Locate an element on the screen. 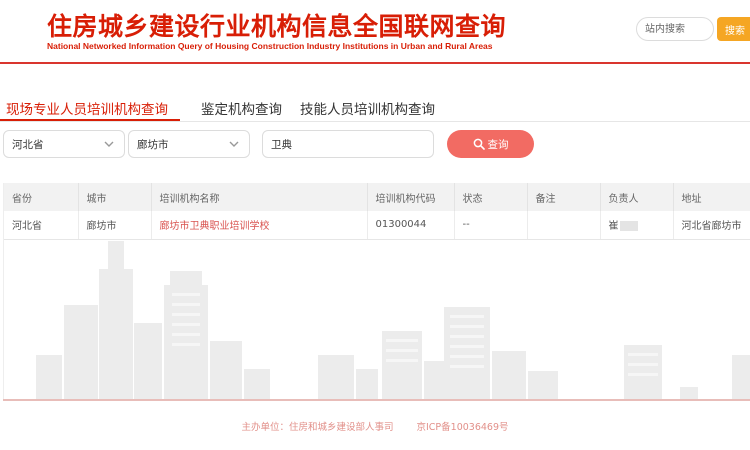 This screenshot has height=450, width=750. column-header: 负责人 is located at coordinates (637, 197).